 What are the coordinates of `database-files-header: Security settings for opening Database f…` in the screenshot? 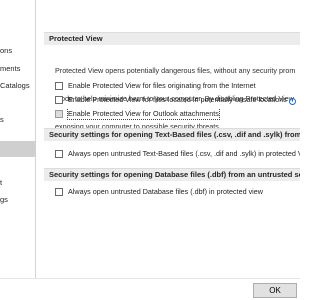 It's located at (172, 174).